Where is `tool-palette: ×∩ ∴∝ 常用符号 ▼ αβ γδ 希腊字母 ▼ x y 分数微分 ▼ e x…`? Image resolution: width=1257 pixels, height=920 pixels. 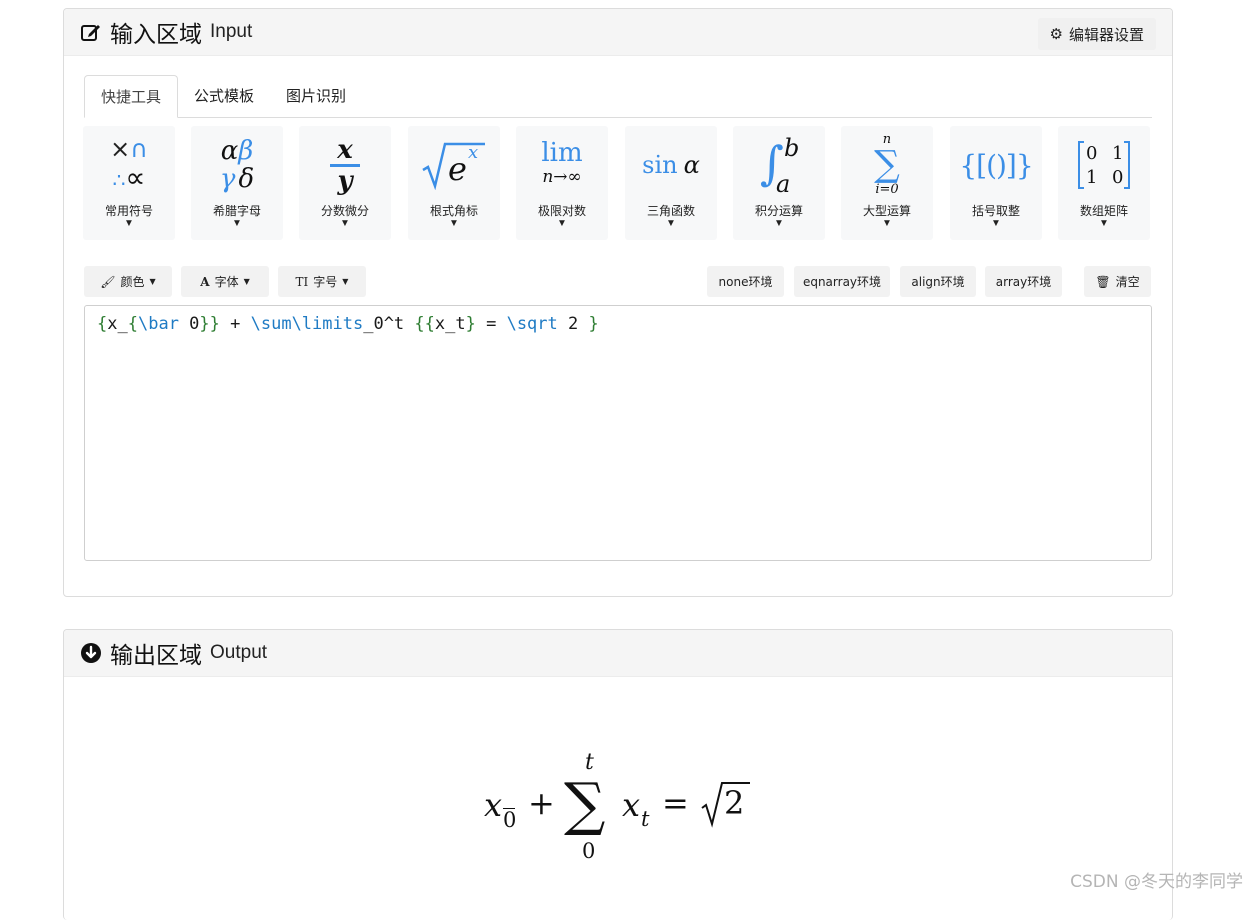
tool-palette: ×∩ ∴∝ 常用符号 ▼ αβ γδ 希腊字母 ▼ x y 分数微分 ▼ e x… is located at coordinates (618, 183).